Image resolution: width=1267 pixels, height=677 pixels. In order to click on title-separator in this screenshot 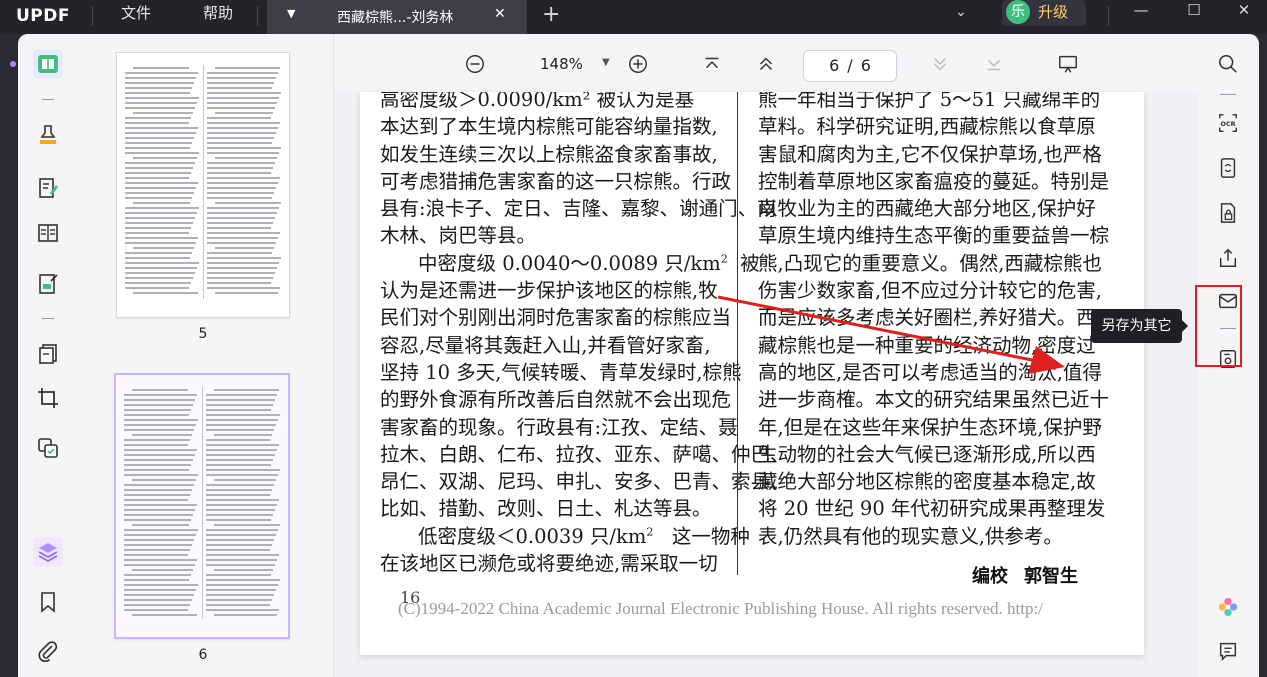, I will do `click(1108, 16)`.